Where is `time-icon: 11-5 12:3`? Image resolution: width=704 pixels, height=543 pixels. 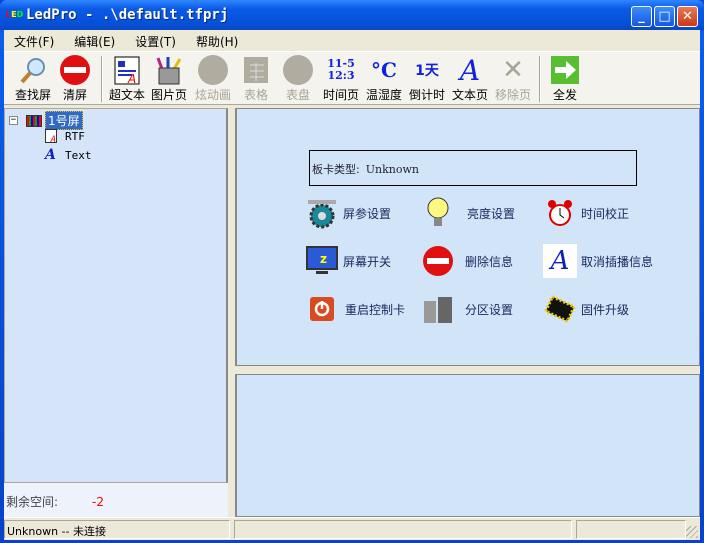
time-icon: 11-5 12:3 is located at coordinates (341, 69).